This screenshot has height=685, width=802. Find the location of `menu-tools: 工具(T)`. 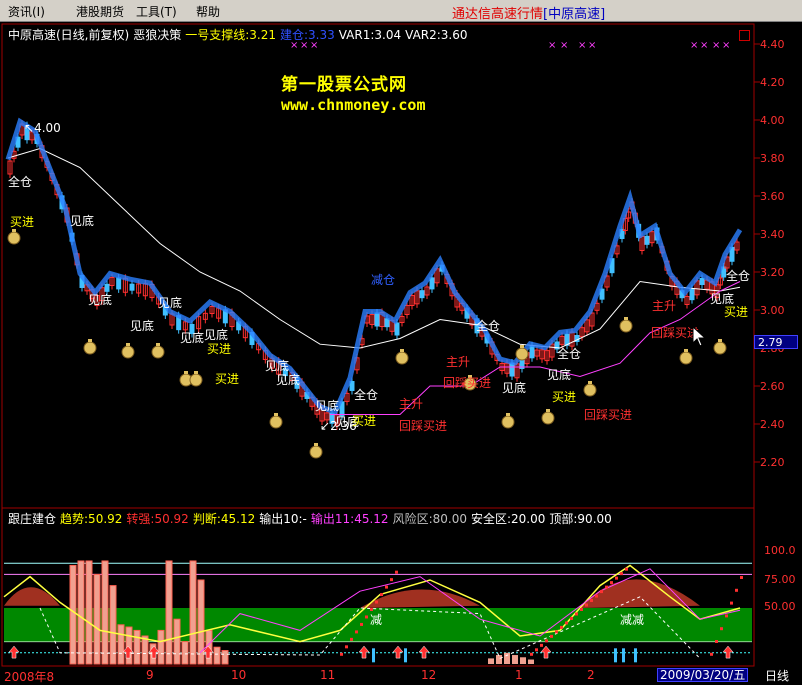

menu-tools: 工具(T) is located at coordinates (156, 11).